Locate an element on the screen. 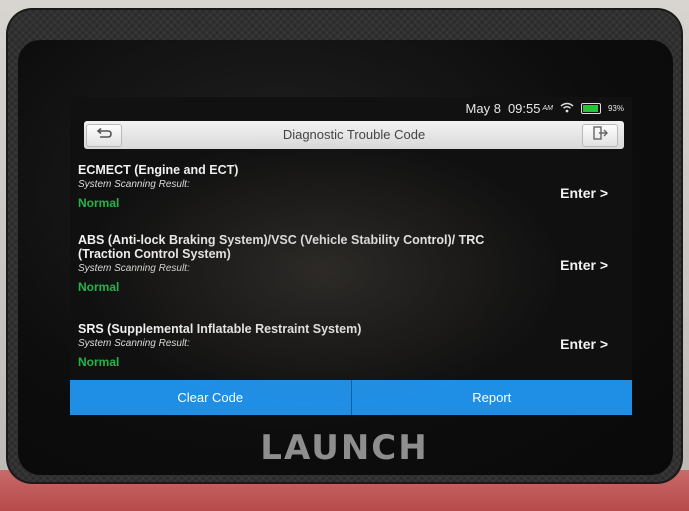  status-bar: May 8 09:55 AM 93% is located at coordinates (351, 109).